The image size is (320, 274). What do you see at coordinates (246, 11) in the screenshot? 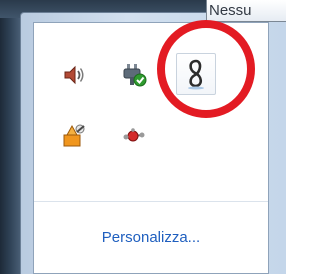
I see `tooltip: Nessu` at bounding box center [246, 11].